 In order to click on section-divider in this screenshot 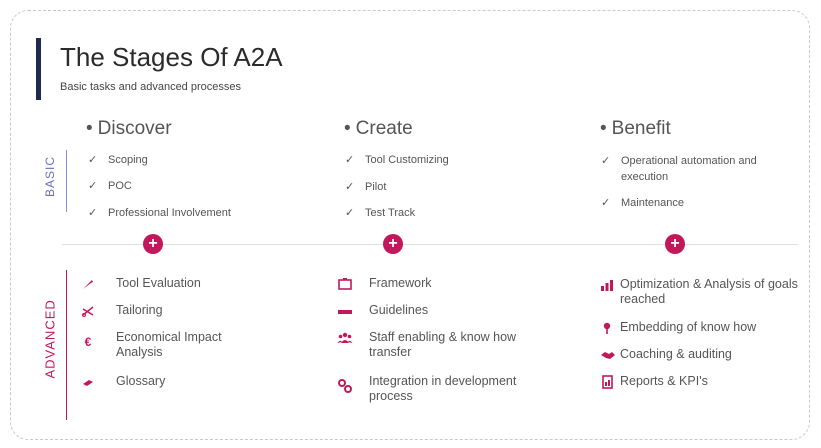, I will do `click(430, 244)`.